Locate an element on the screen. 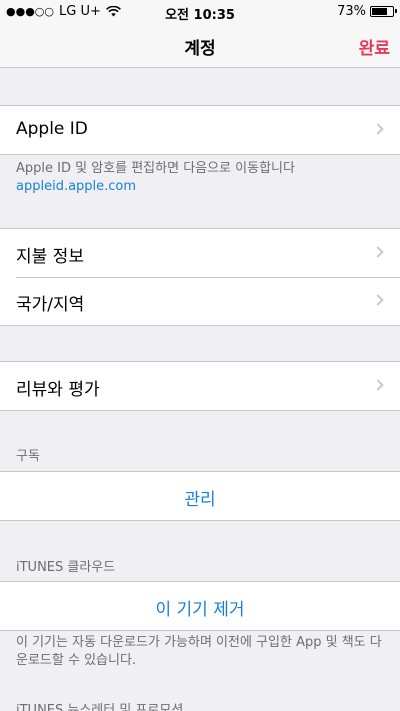 This screenshot has height=711, width=400. billing-info-cell: 지불 정보 is located at coordinates (200, 253).